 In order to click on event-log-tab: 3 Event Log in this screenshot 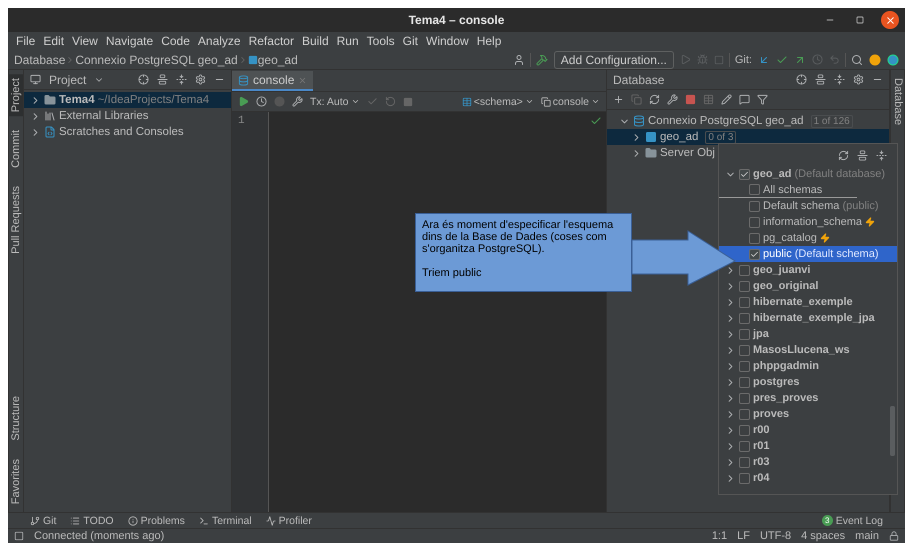, I will do `click(852, 520)`.